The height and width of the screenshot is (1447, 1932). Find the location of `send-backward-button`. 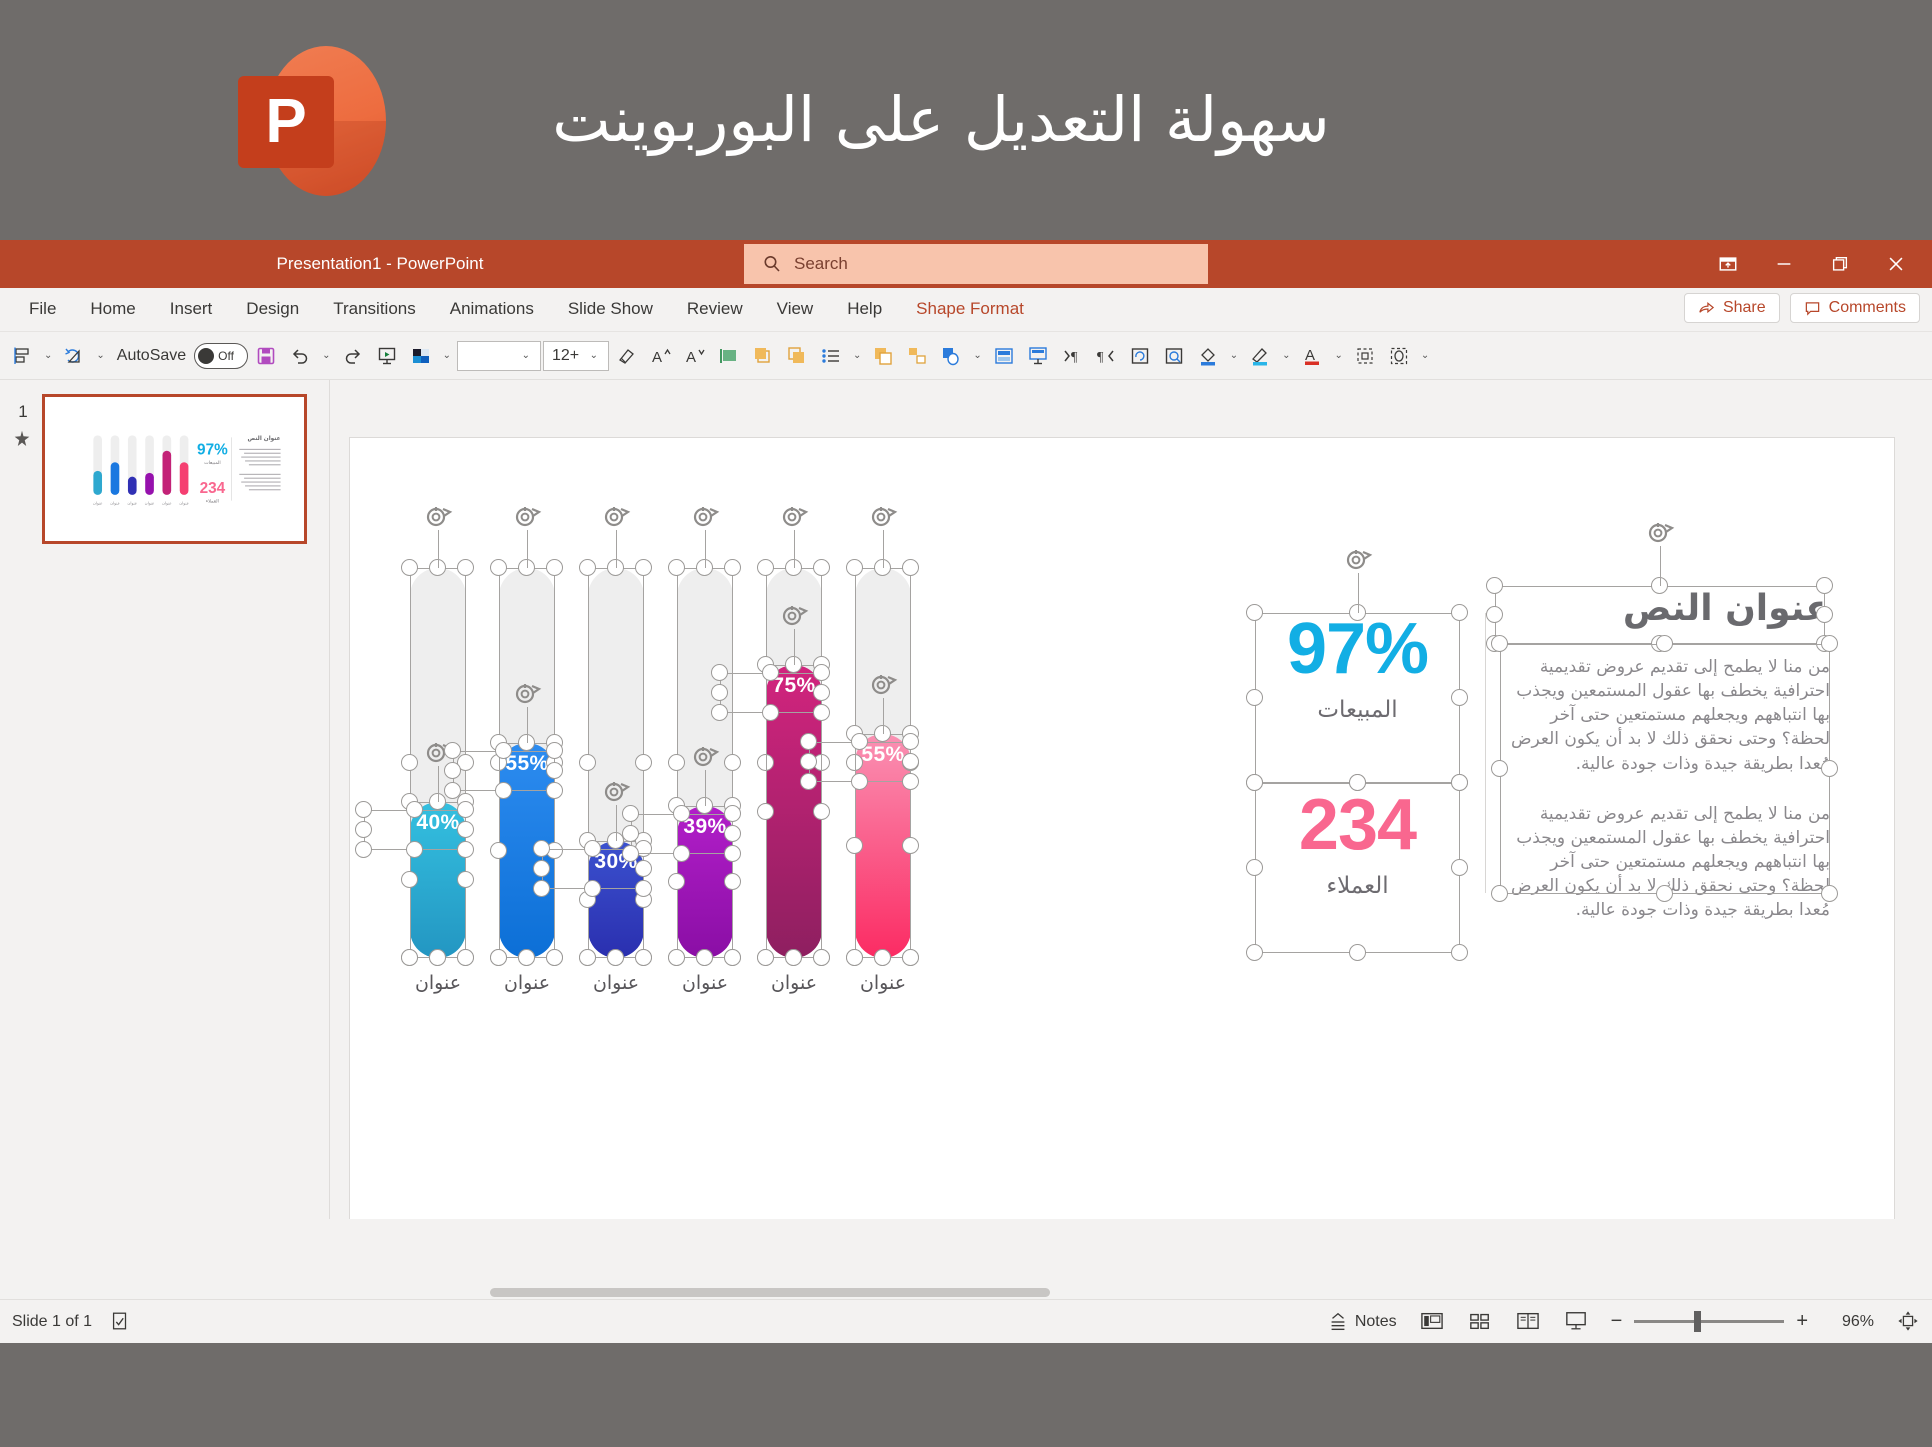

send-backward-button is located at coordinates (797, 356).